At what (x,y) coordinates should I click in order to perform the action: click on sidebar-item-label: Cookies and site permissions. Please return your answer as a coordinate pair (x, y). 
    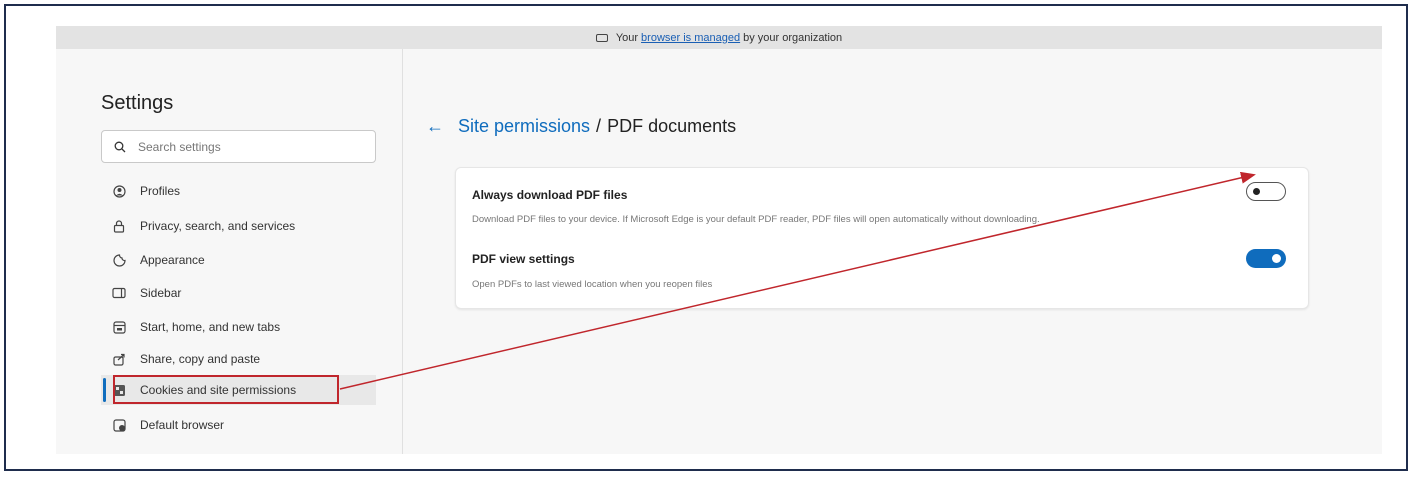
    Looking at the image, I should click on (218, 390).